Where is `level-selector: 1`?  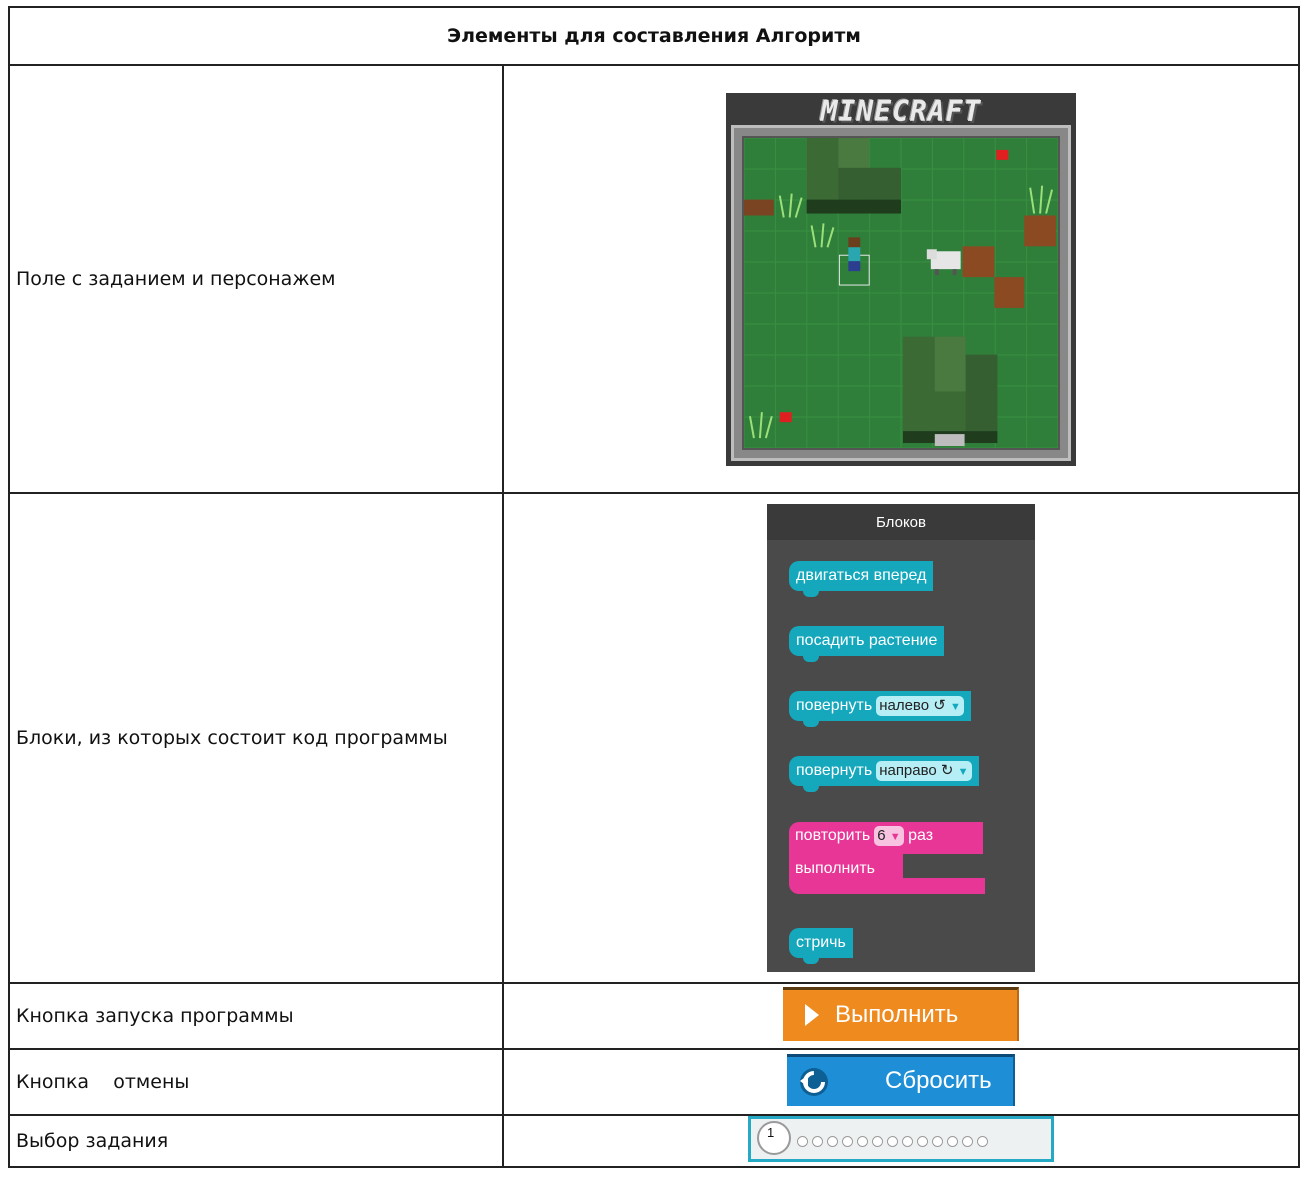 level-selector: 1 is located at coordinates (901, 1139).